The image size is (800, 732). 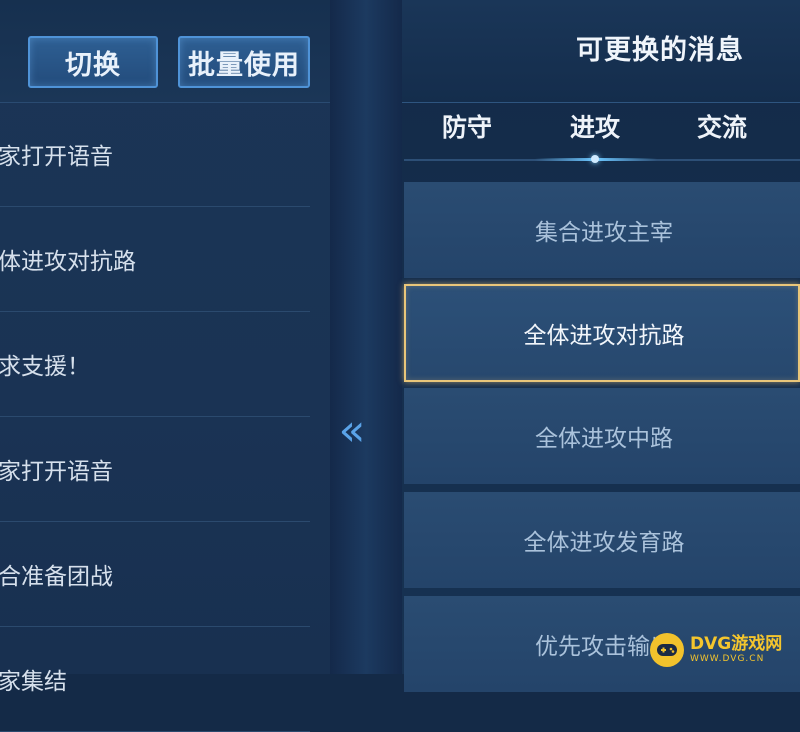 What do you see at coordinates (667, 650) in the screenshot?
I see `gamepad-logo-icon` at bounding box center [667, 650].